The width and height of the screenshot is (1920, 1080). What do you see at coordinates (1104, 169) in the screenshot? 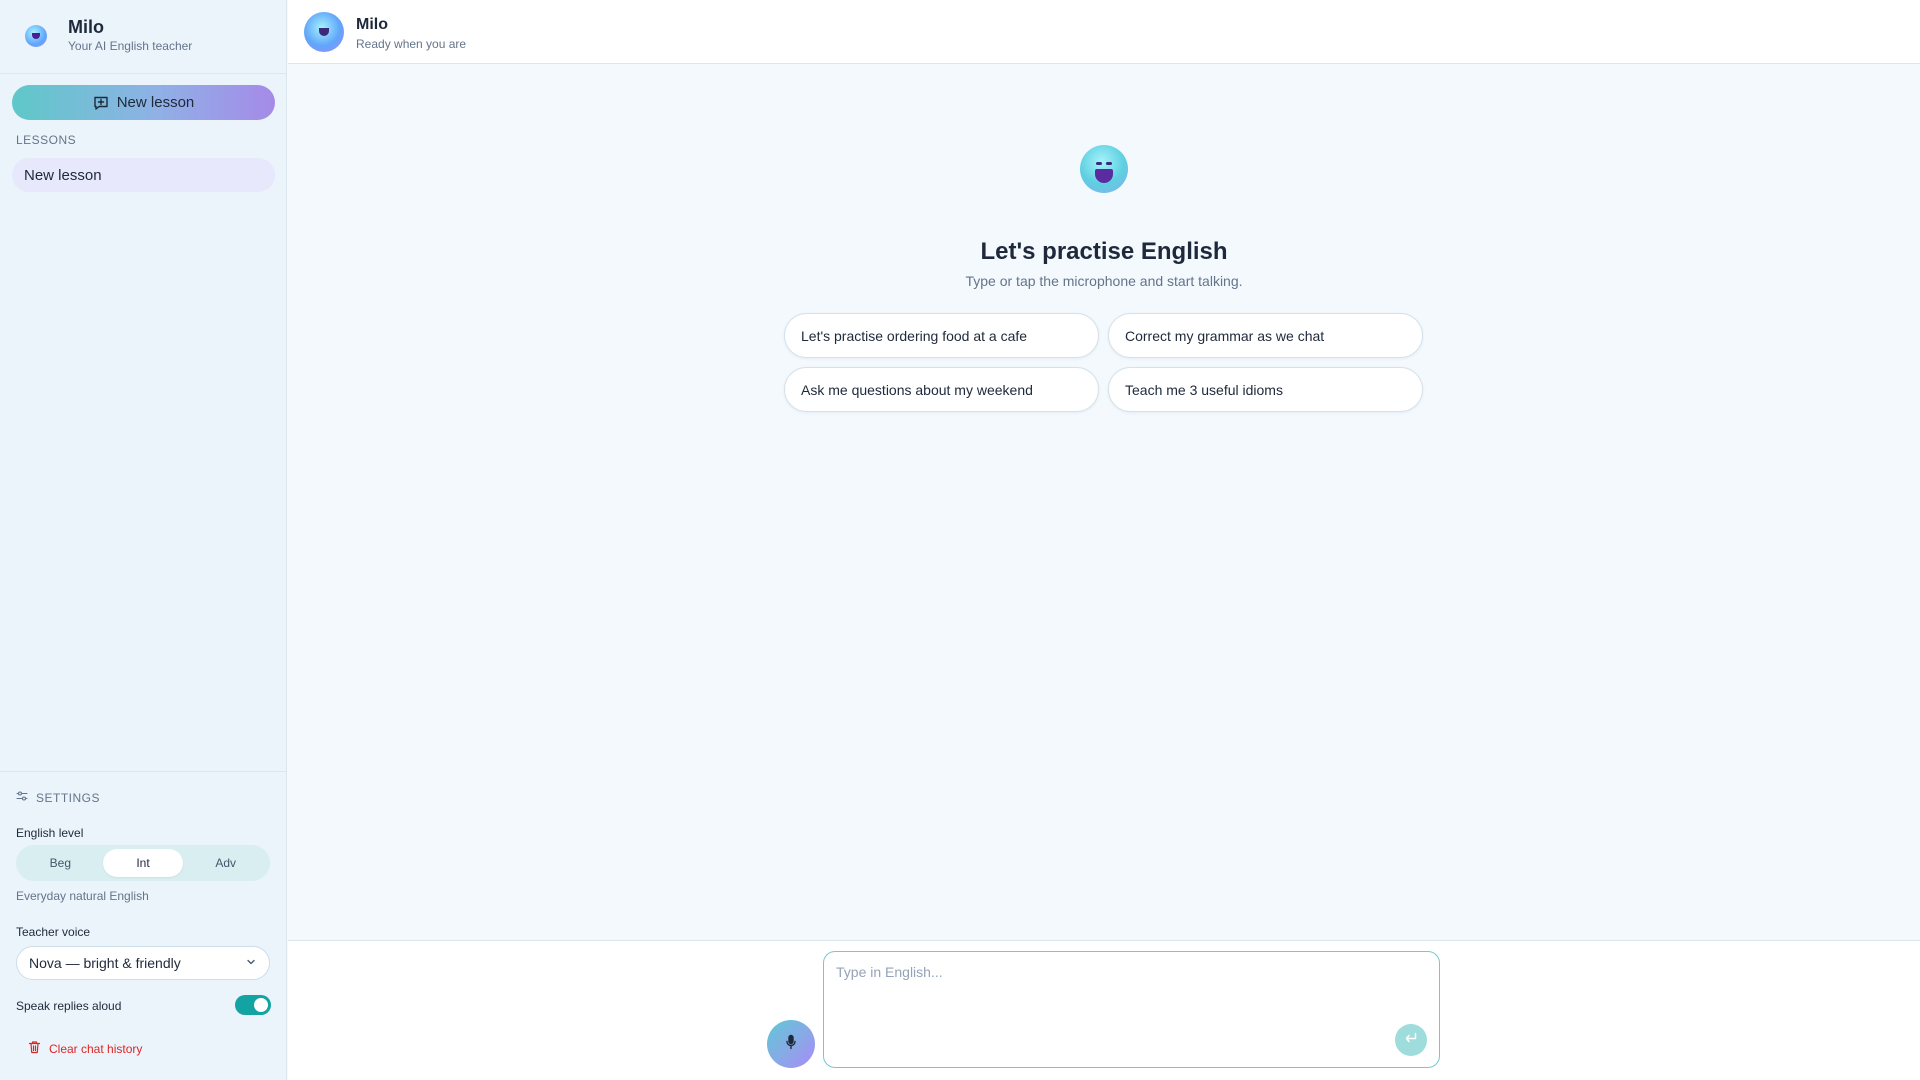
I see `milo-mascot-icon` at bounding box center [1104, 169].